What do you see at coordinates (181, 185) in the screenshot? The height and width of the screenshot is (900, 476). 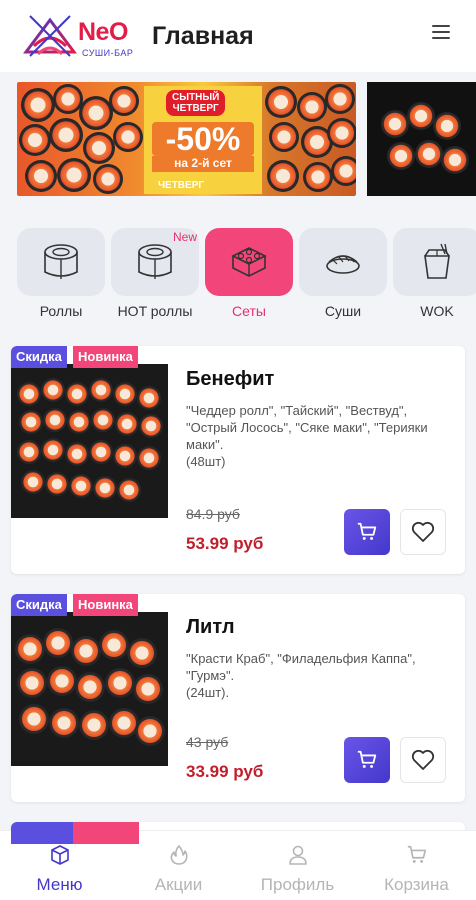 I see `promo-day: ЧЕТВЕРГ` at bounding box center [181, 185].